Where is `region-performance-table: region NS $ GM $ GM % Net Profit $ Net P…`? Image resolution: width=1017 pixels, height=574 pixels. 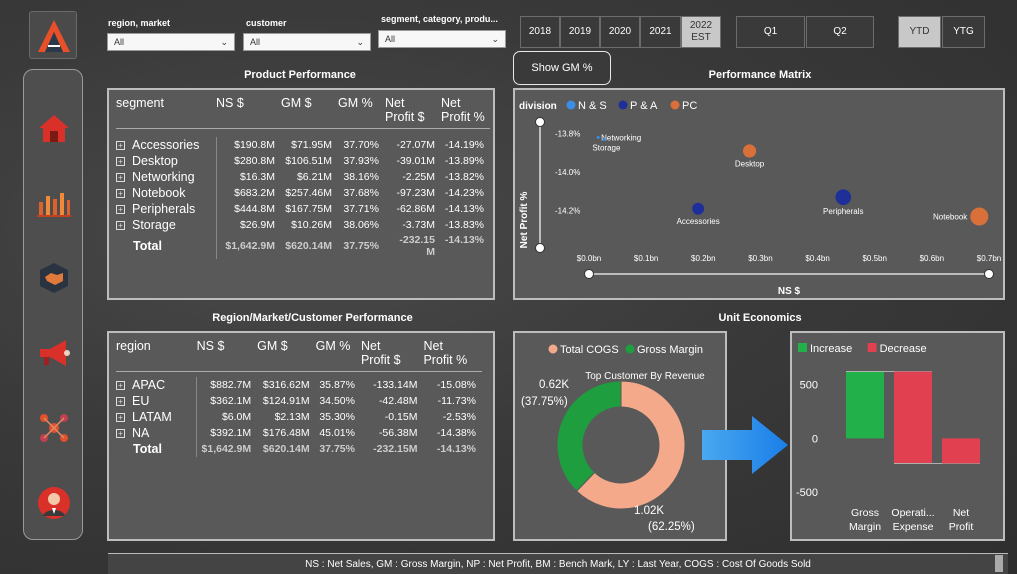
region-performance-table: region NS $ GM $ GM % Net Profit $ Net P… is located at coordinates (299, 398).